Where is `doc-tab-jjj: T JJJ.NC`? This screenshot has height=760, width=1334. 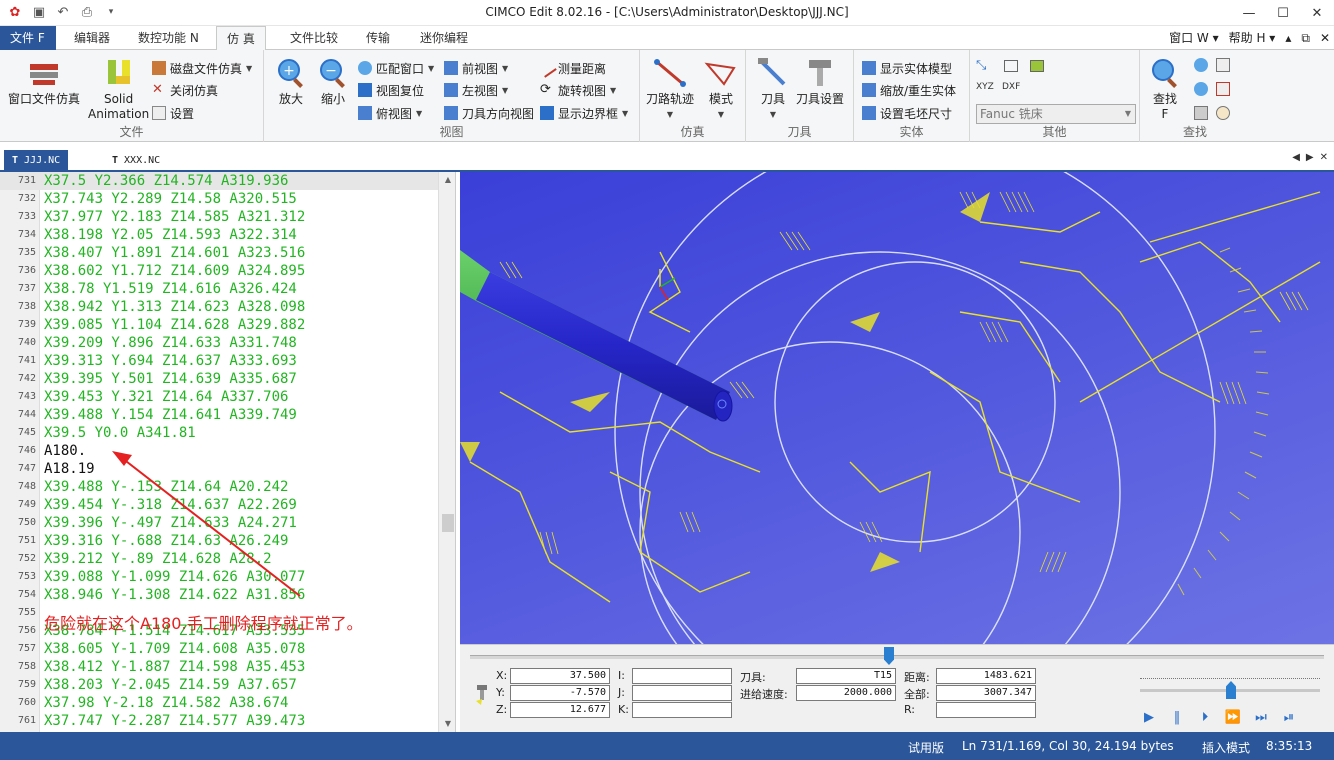 doc-tab-jjj: T JJJ.NC is located at coordinates (36, 160).